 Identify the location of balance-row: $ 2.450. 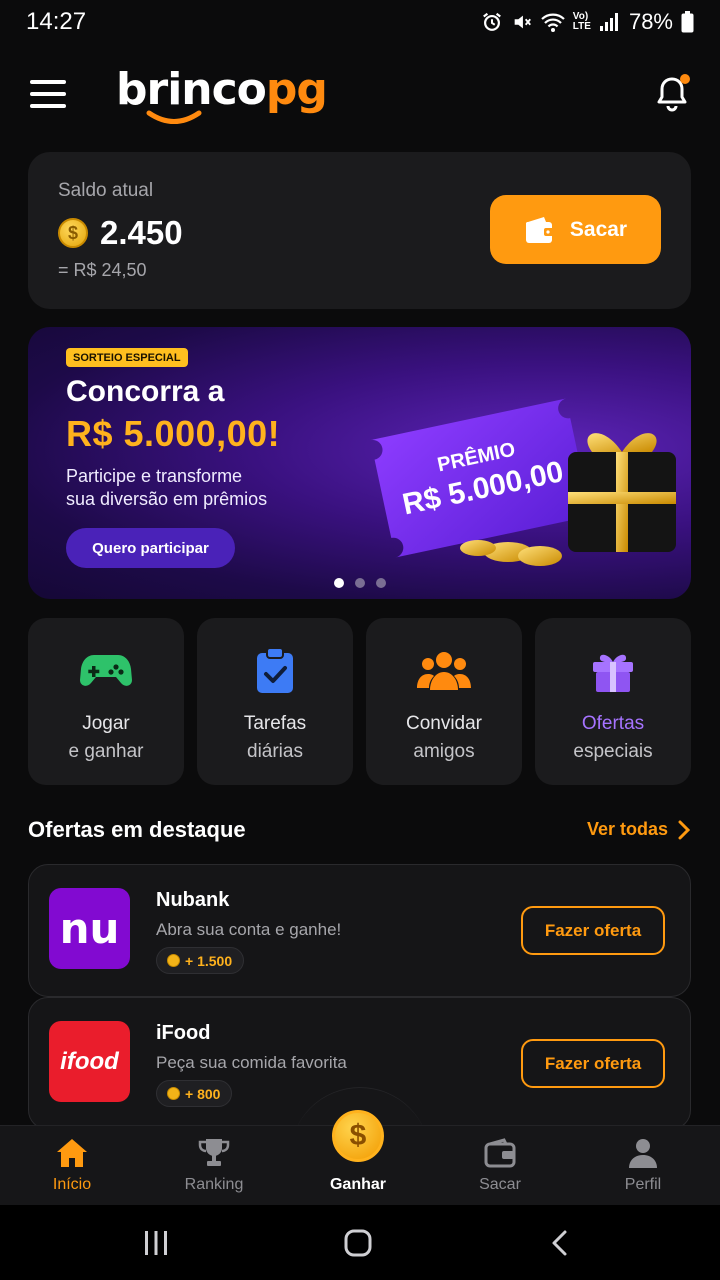
(120, 233).